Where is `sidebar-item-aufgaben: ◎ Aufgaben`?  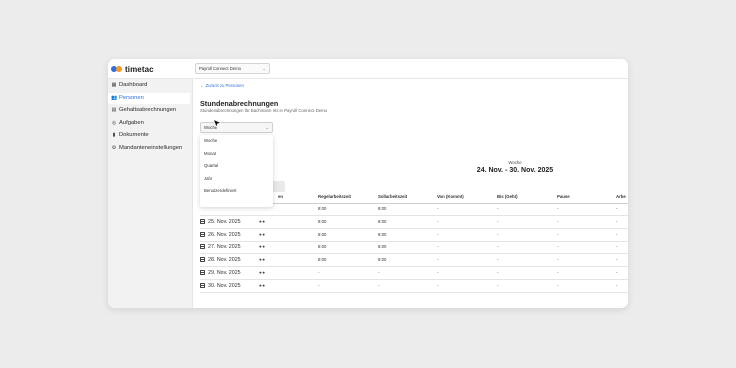 sidebar-item-aufgaben: ◎ Aufgaben is located at coordinates (149, 123).